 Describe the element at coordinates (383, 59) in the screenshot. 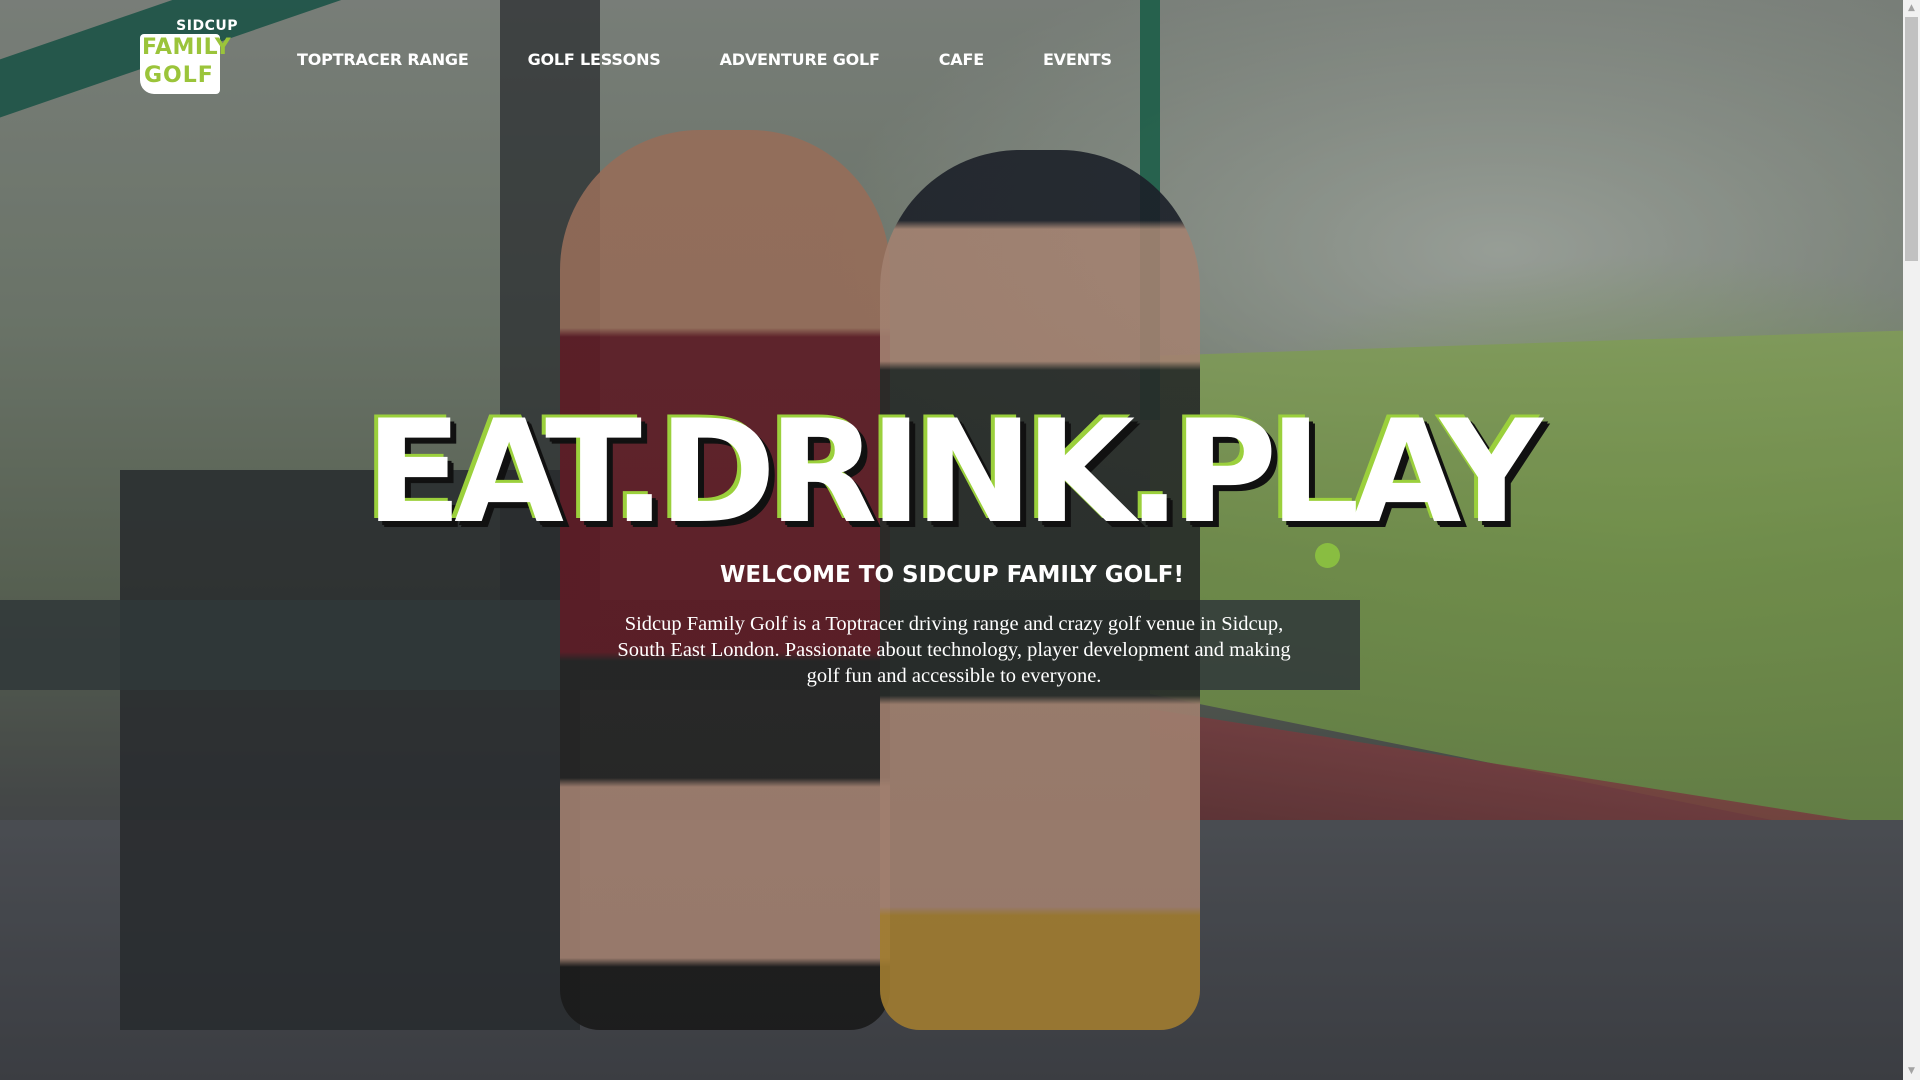

I see `nav-toptracer-range: TOPTRACER RANGE` at that location.